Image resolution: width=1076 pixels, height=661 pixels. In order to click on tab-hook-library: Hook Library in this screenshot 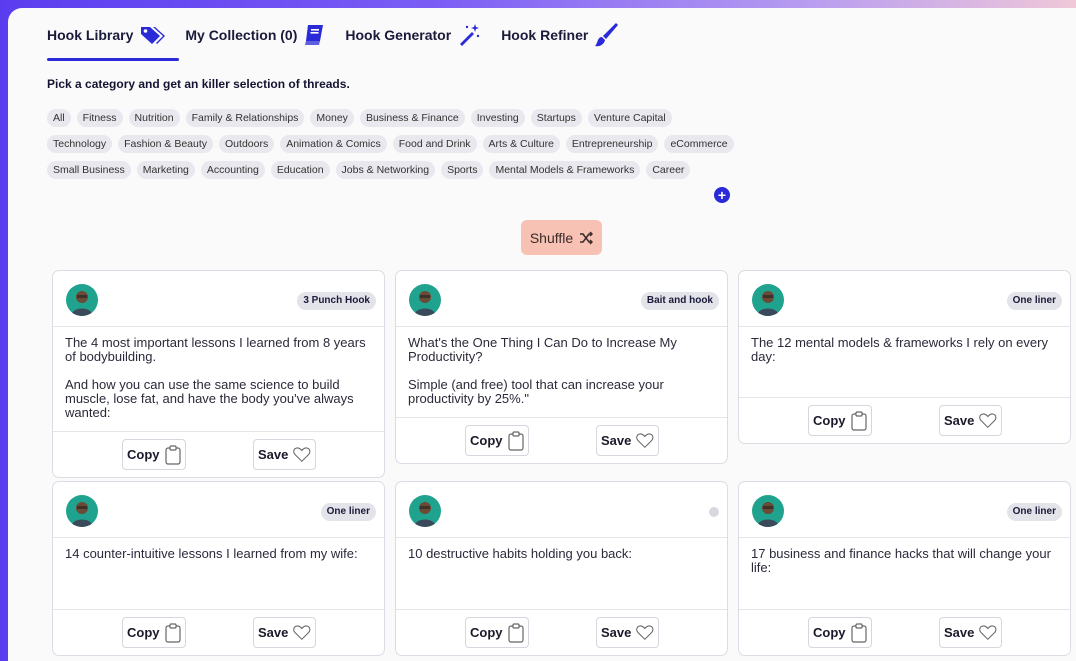, I will do `click(106, 35)`.